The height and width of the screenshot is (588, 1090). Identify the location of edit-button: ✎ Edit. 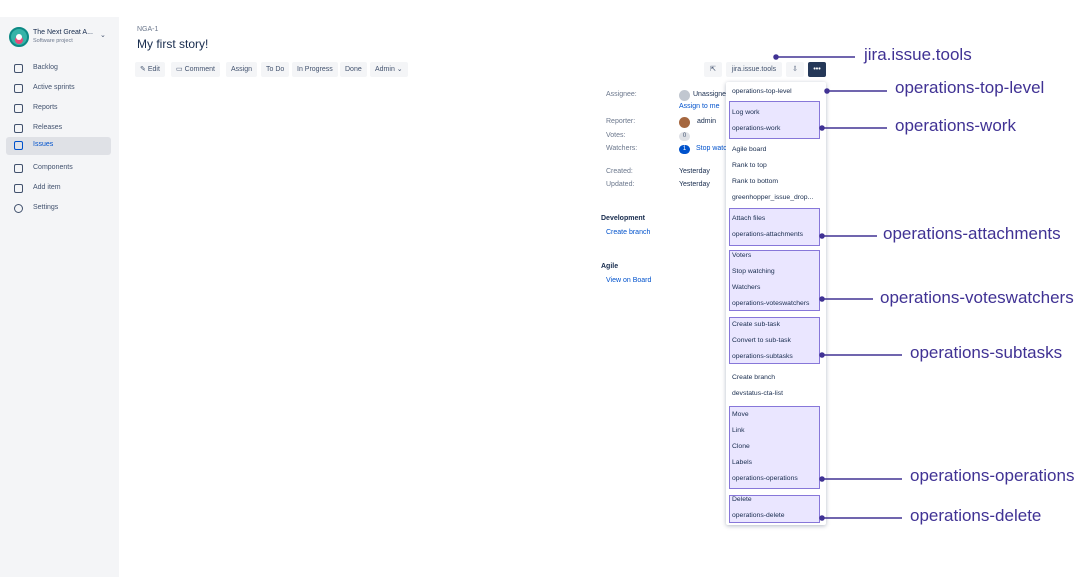
(150, 69).